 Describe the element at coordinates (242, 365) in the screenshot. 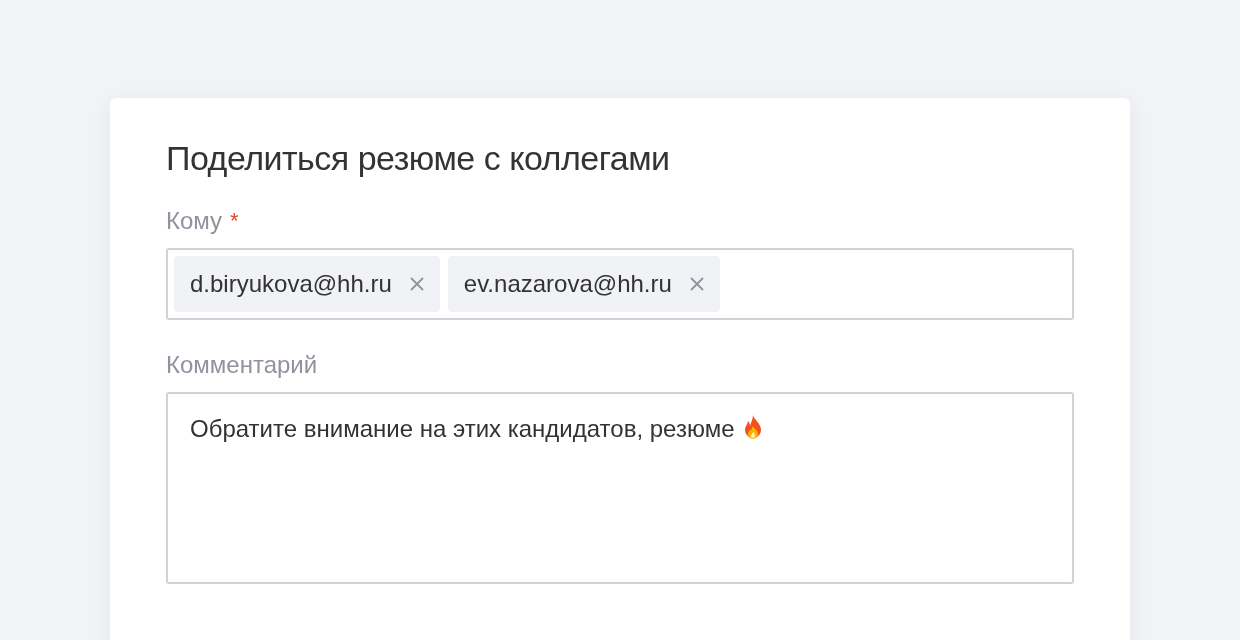

I see `field-label: Комментарий` at that location.